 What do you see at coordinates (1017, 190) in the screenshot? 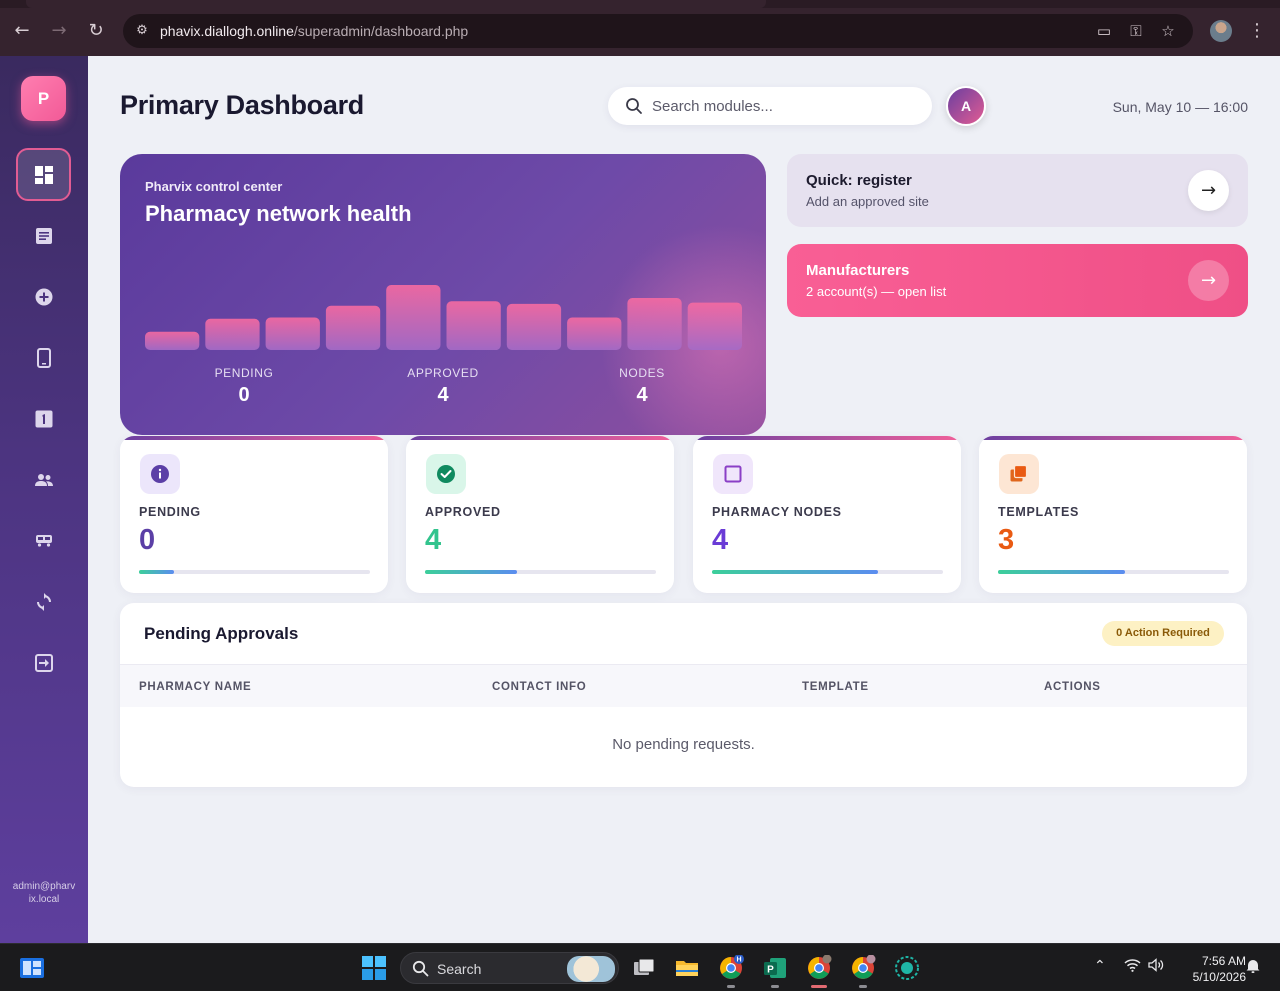
I see `quick-register-card: Quick: register Add an approved site →` at bounding box center [1017, 190].